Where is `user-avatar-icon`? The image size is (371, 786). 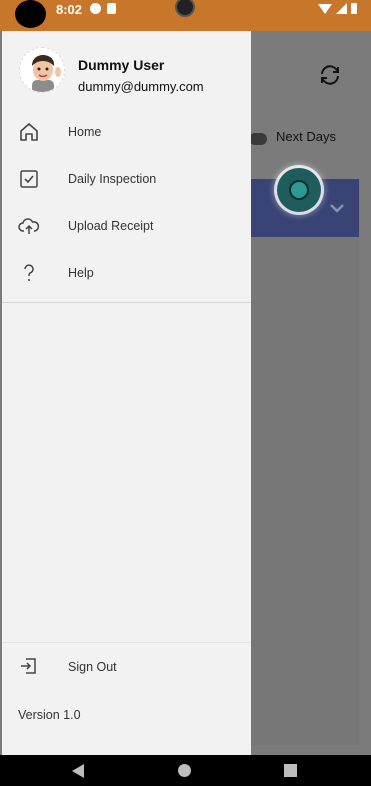
user-avatar-icon is located at coordinates (46, 73).